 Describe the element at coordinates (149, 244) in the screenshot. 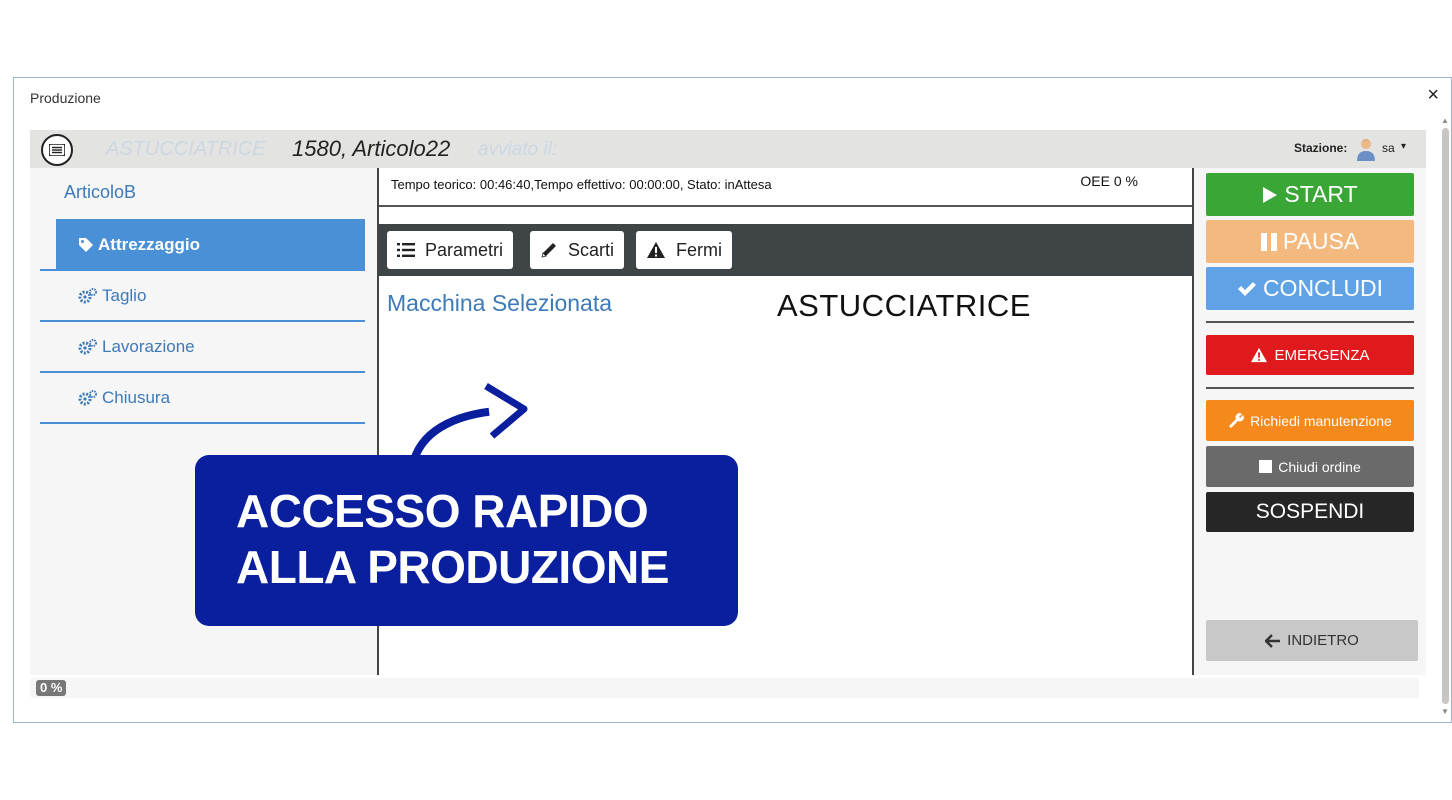

I see `sidebar-item-label: Attrezzaggio` at that location.